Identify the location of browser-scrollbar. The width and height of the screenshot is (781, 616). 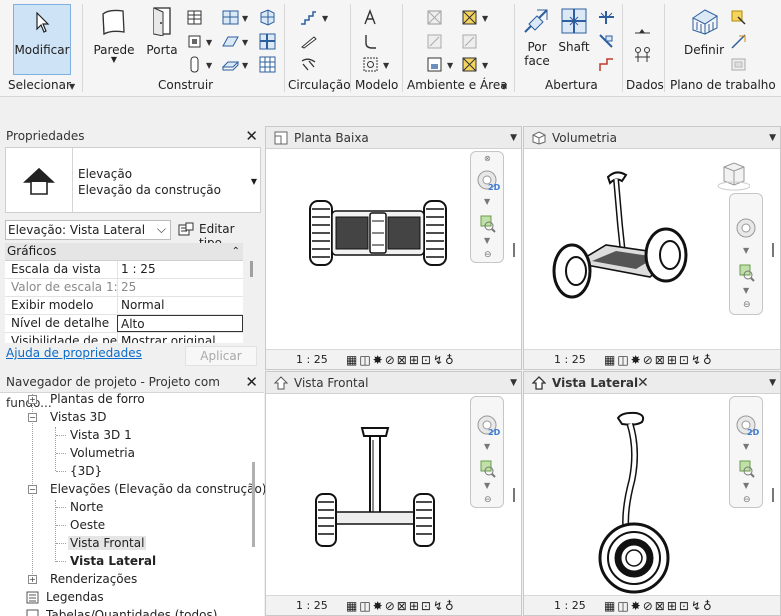
(253, 504).